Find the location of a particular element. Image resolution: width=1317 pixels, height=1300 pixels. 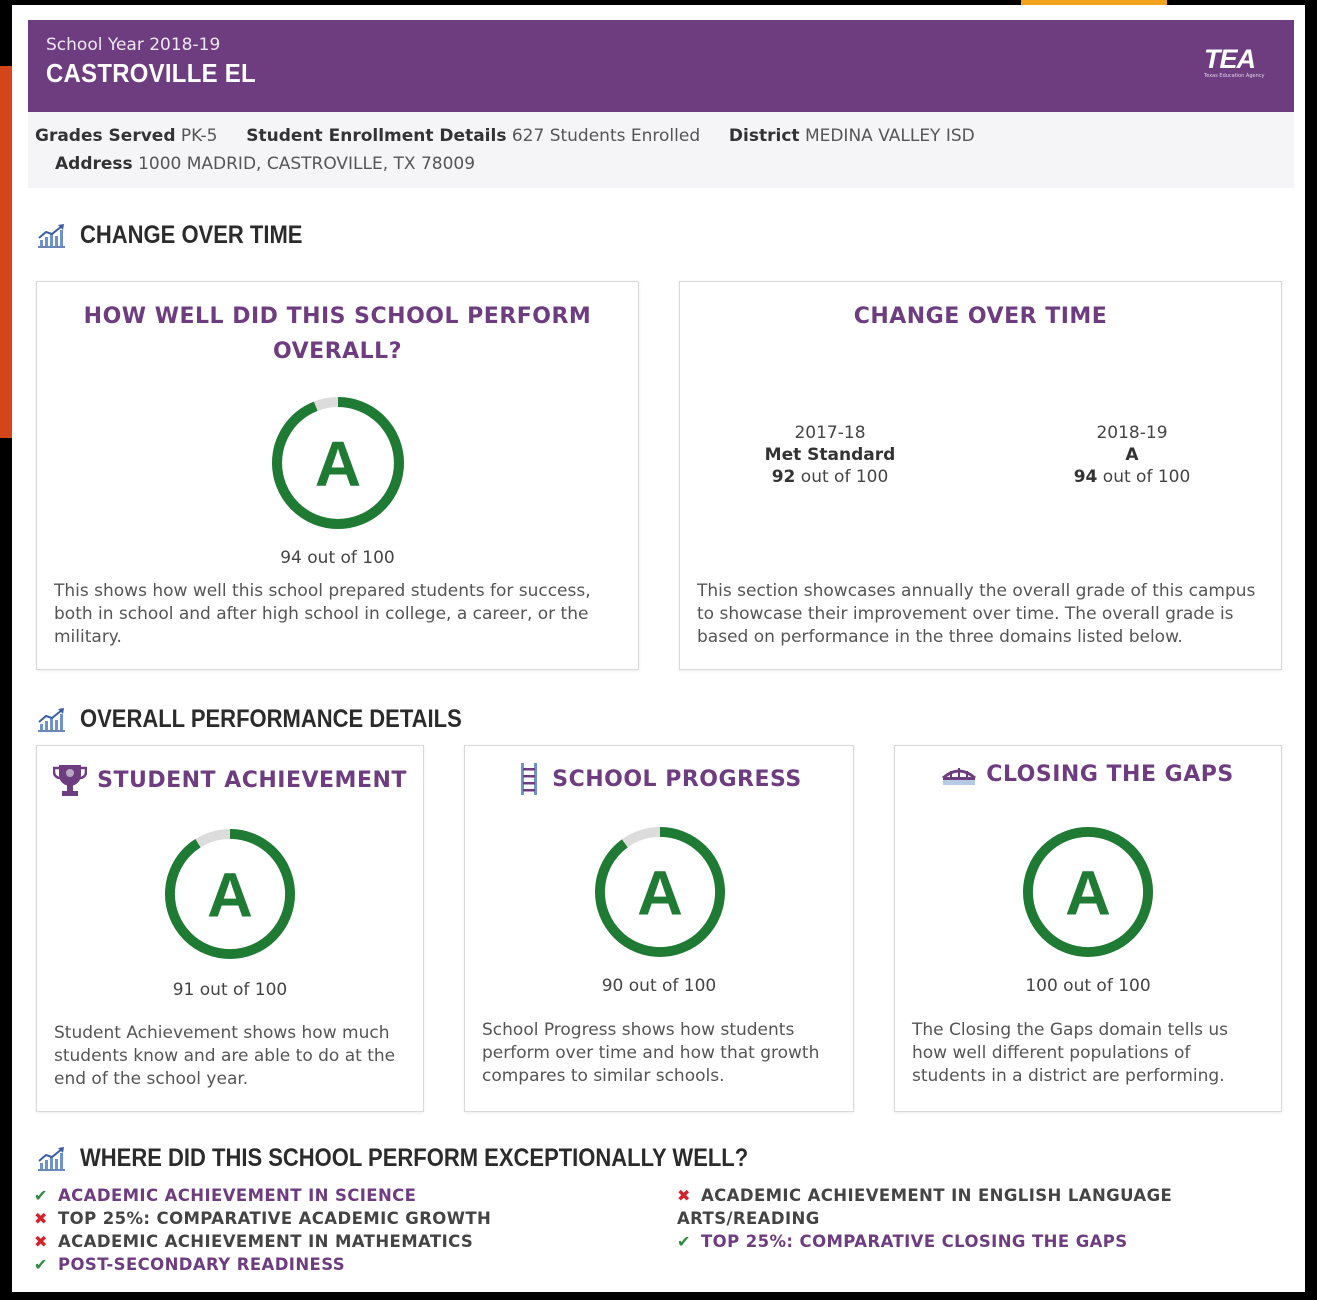

distinction-item: ✖ TOP 25%: COMPARATIVE ACADEMIC GROWTH is located at coordinates (262, 1218).